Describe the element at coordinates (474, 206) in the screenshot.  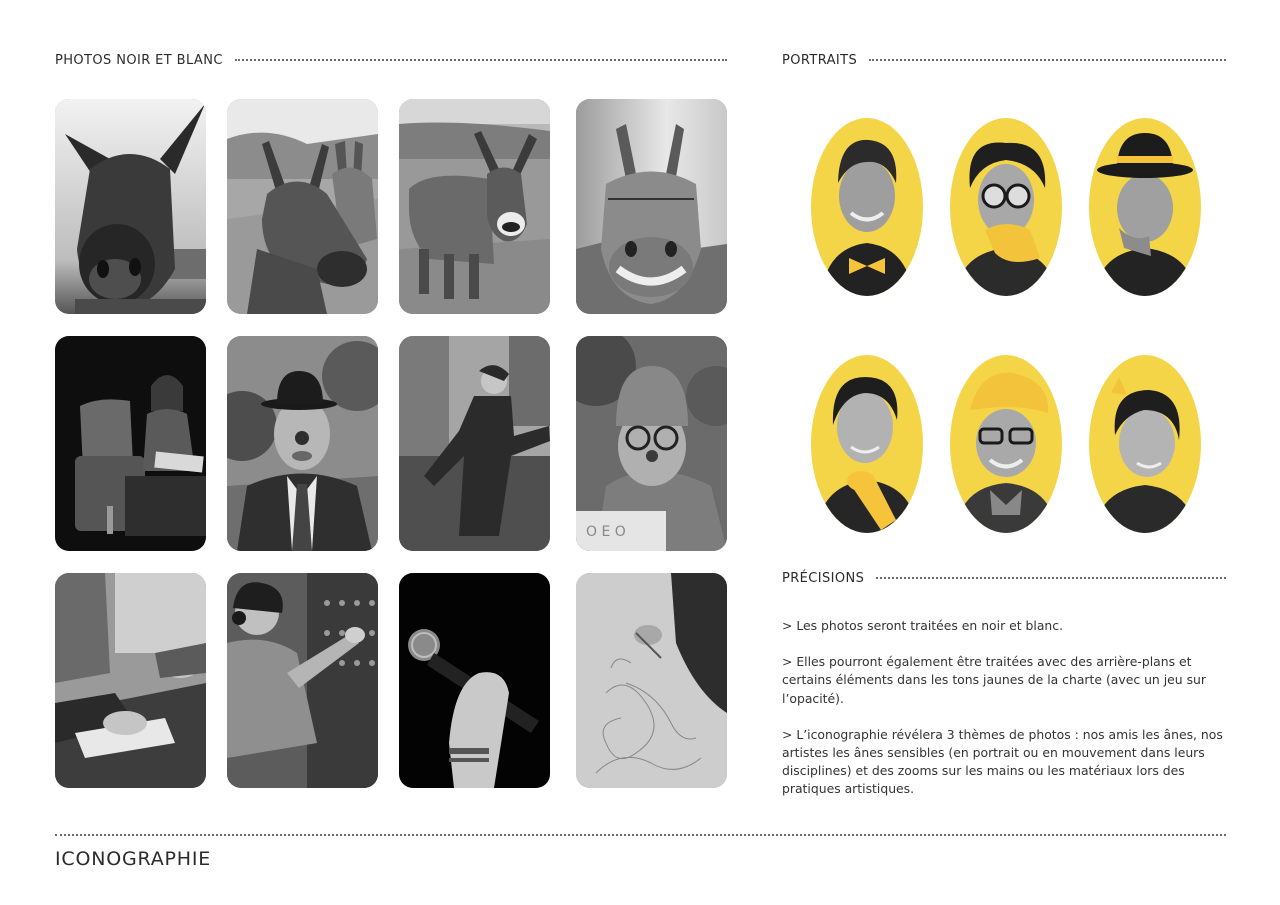
I see `donkey-braying-field-photo` at that location.